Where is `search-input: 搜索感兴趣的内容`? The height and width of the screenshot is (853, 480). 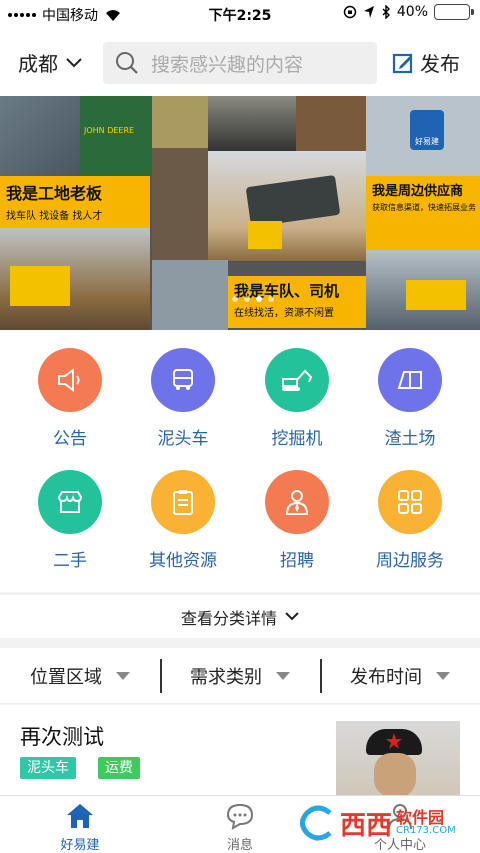
search-input: 搜索感兴趣的内容 is located at coordinates (240, 63).